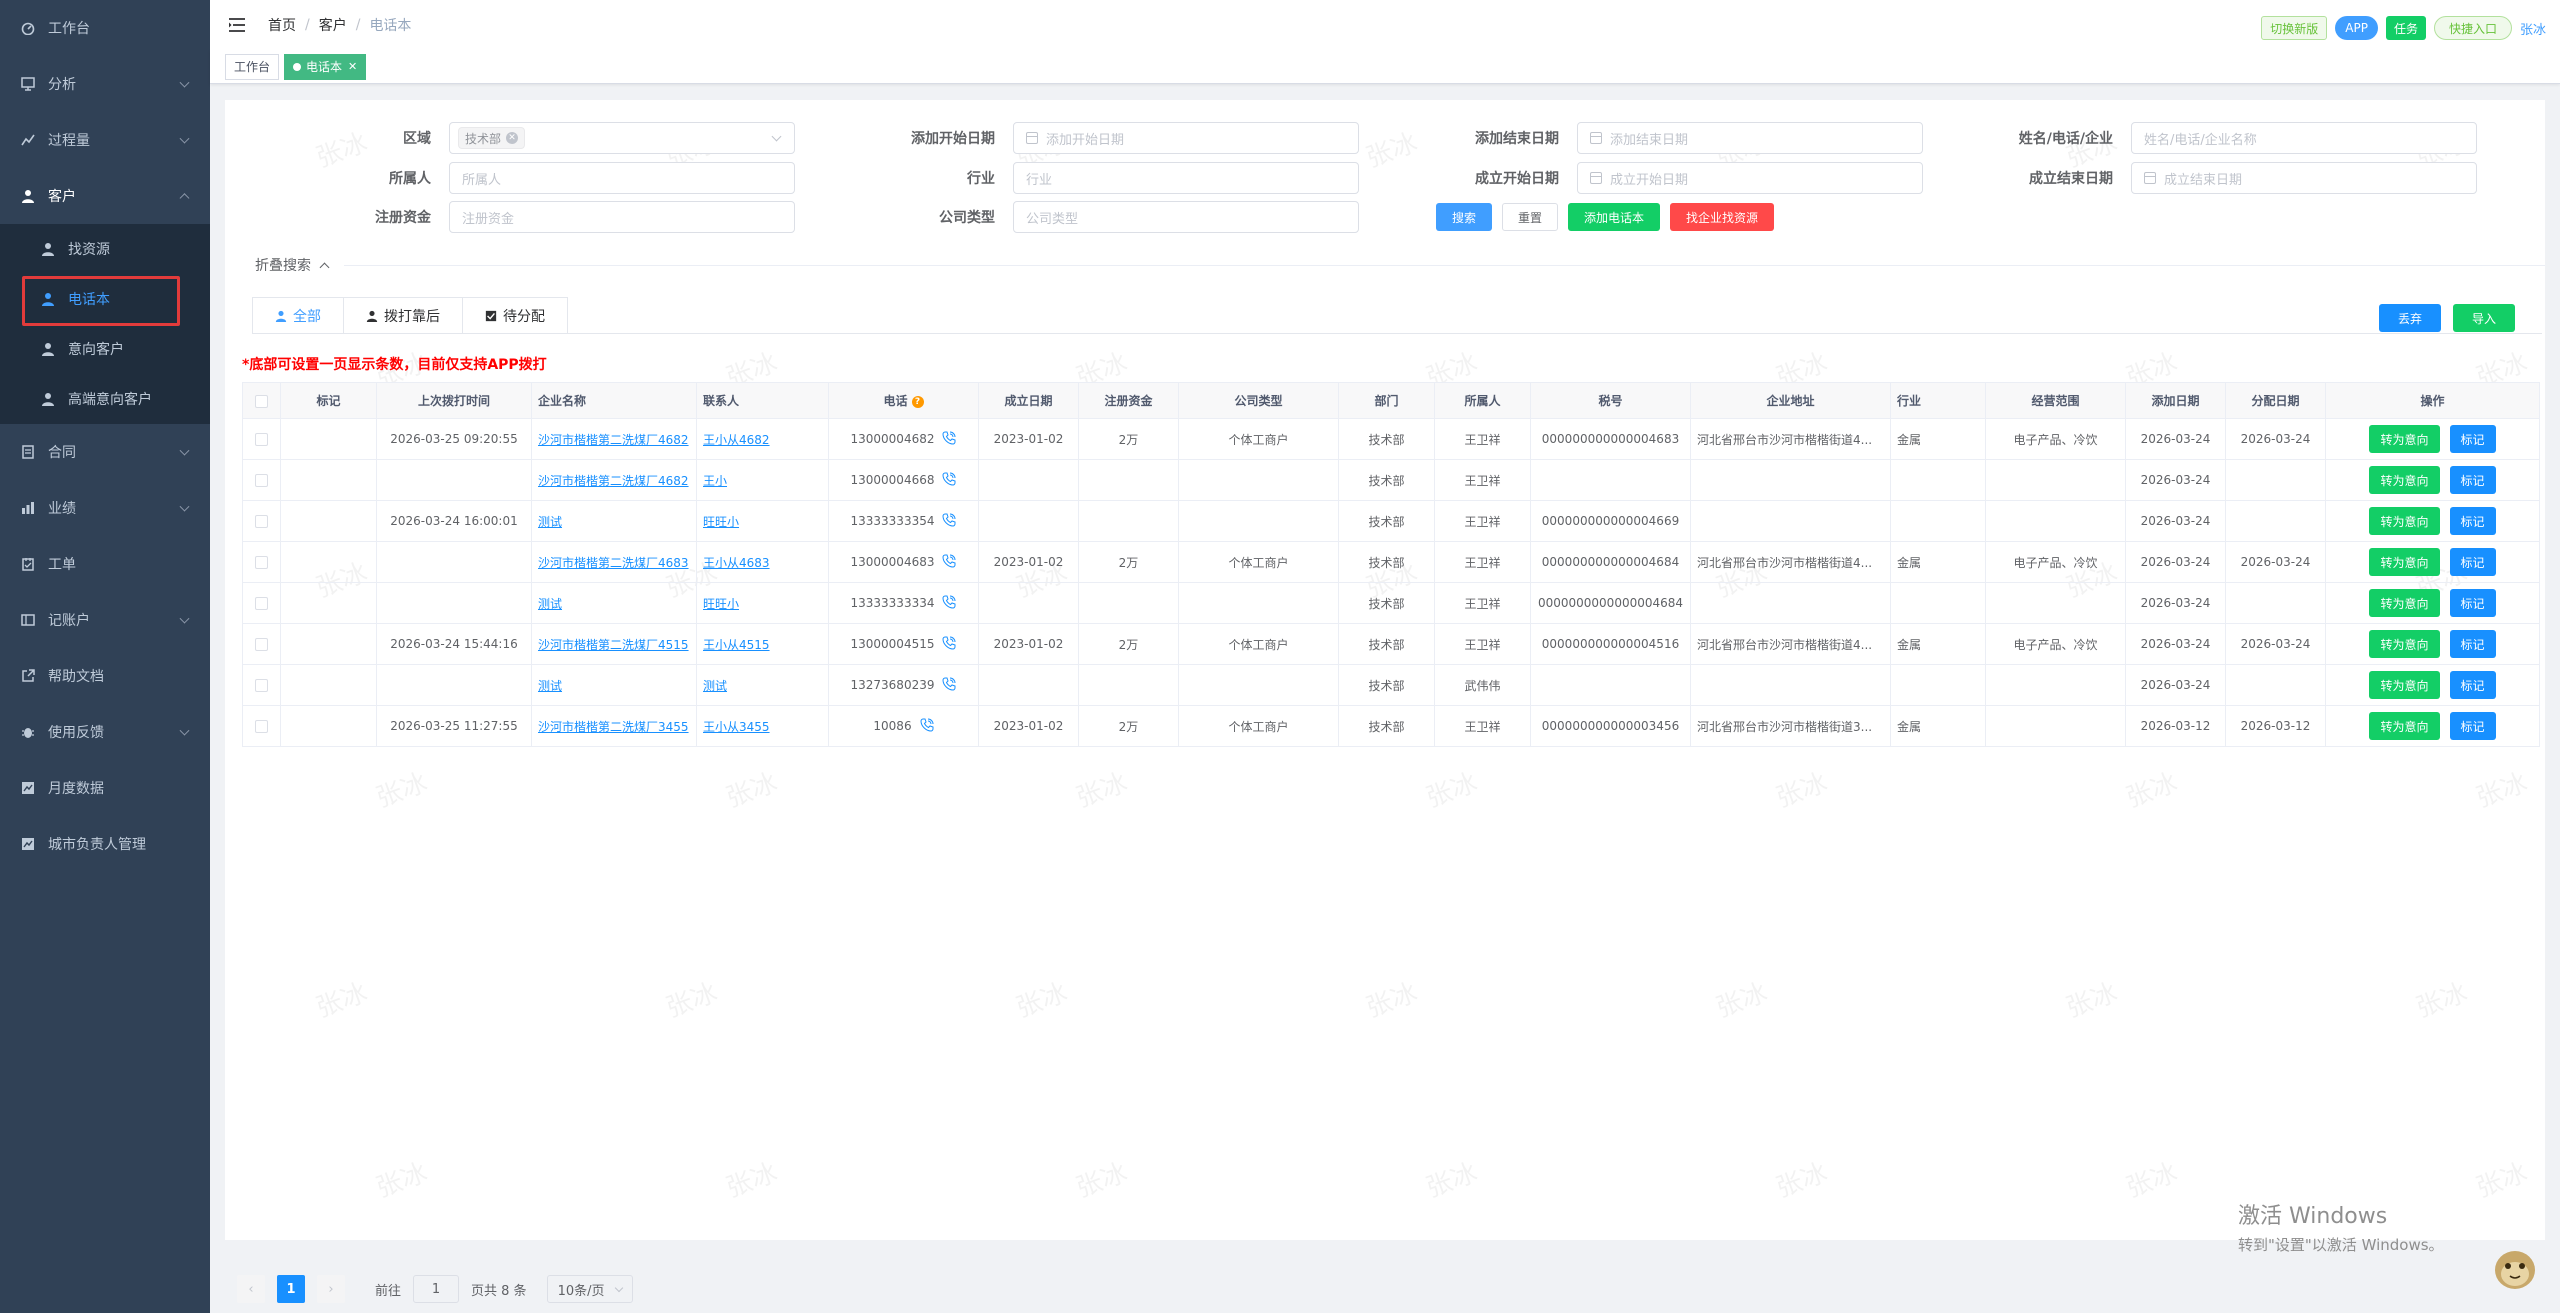 Image resolution: width=2560 pixels, height=1313 pixels. Describe the element at coordinates (2356, 28) in the screenshot. I see `app-button: APP` at that location.